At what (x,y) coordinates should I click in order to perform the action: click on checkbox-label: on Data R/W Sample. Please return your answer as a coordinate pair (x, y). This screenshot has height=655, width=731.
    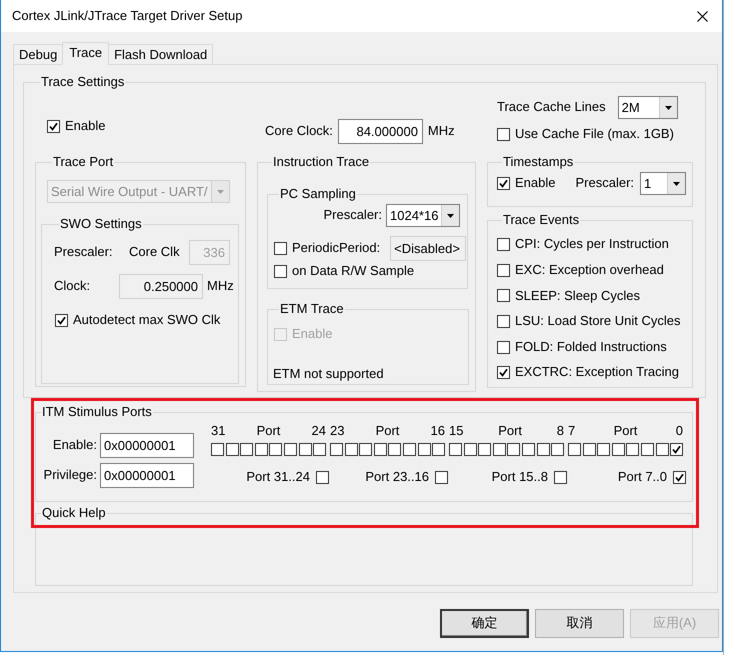
    Looking at the image, I should click on (353, 271).